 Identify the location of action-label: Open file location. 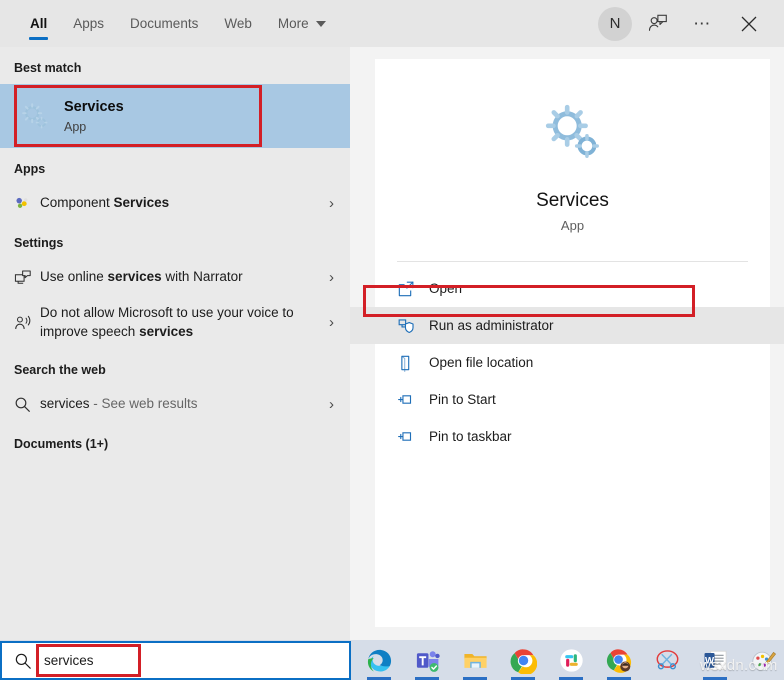
(481, 362).